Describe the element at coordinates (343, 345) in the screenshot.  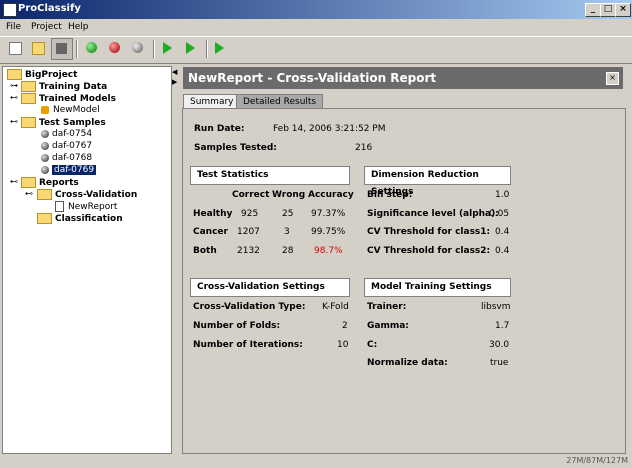
I see `num-iterations-value: 10` at that location.